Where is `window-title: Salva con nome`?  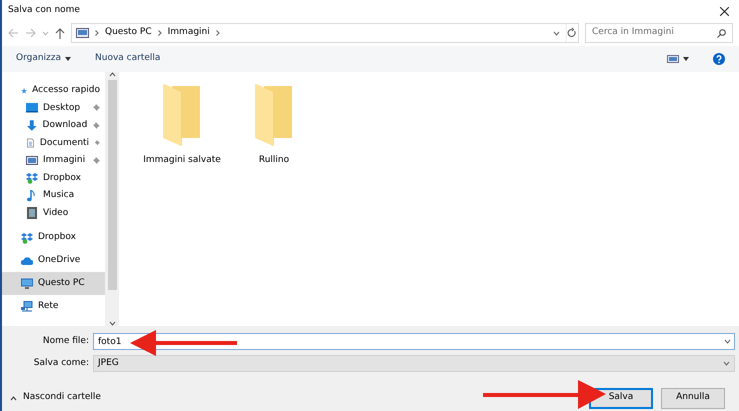 window-title: Salva con nome is located at coordinates (44, 11).